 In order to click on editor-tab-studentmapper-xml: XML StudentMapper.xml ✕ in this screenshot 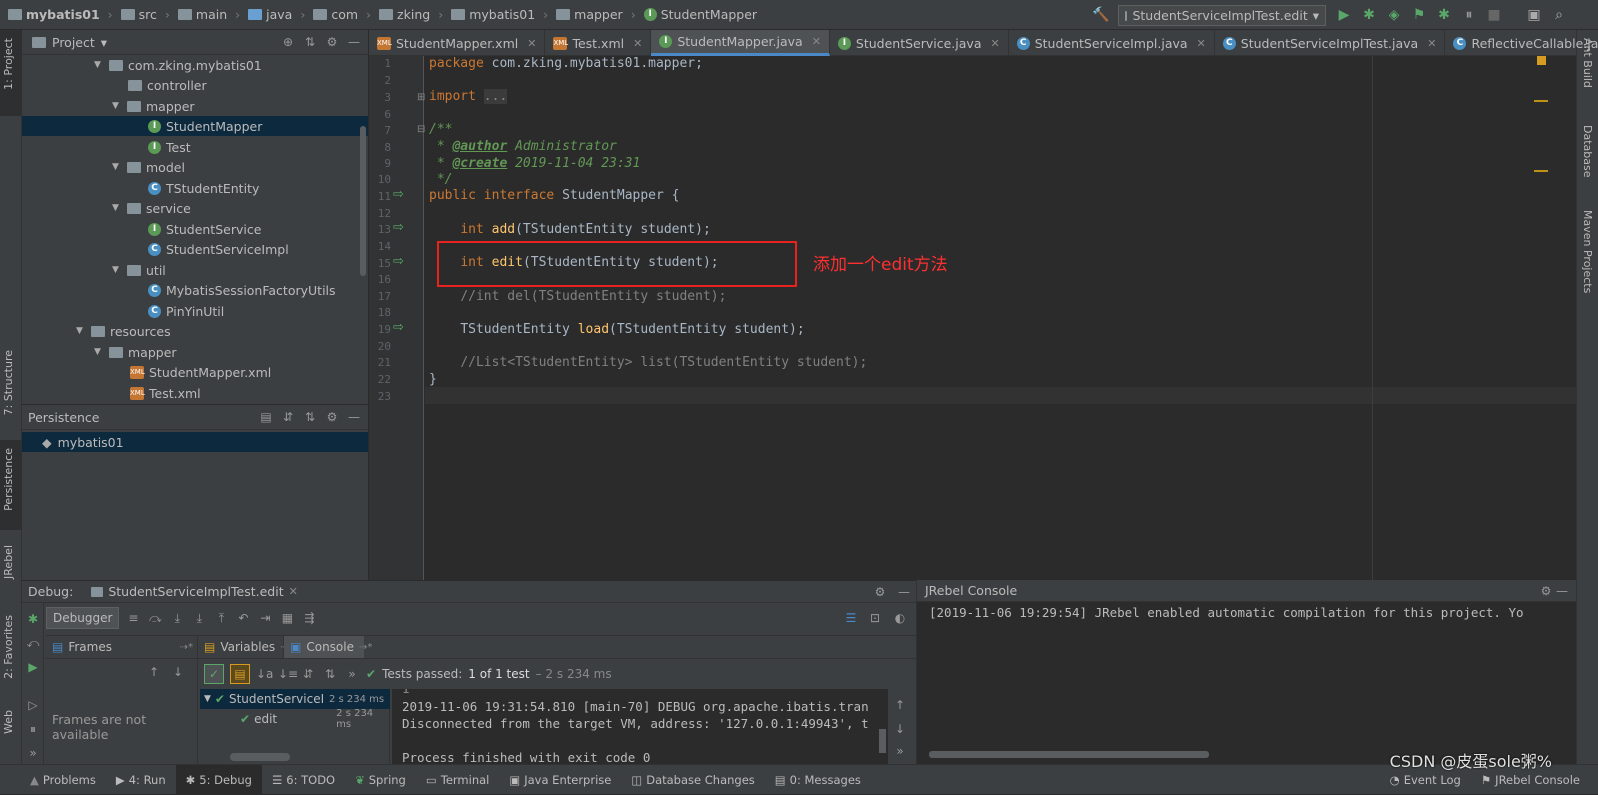, I will do `click(457, 43)`.